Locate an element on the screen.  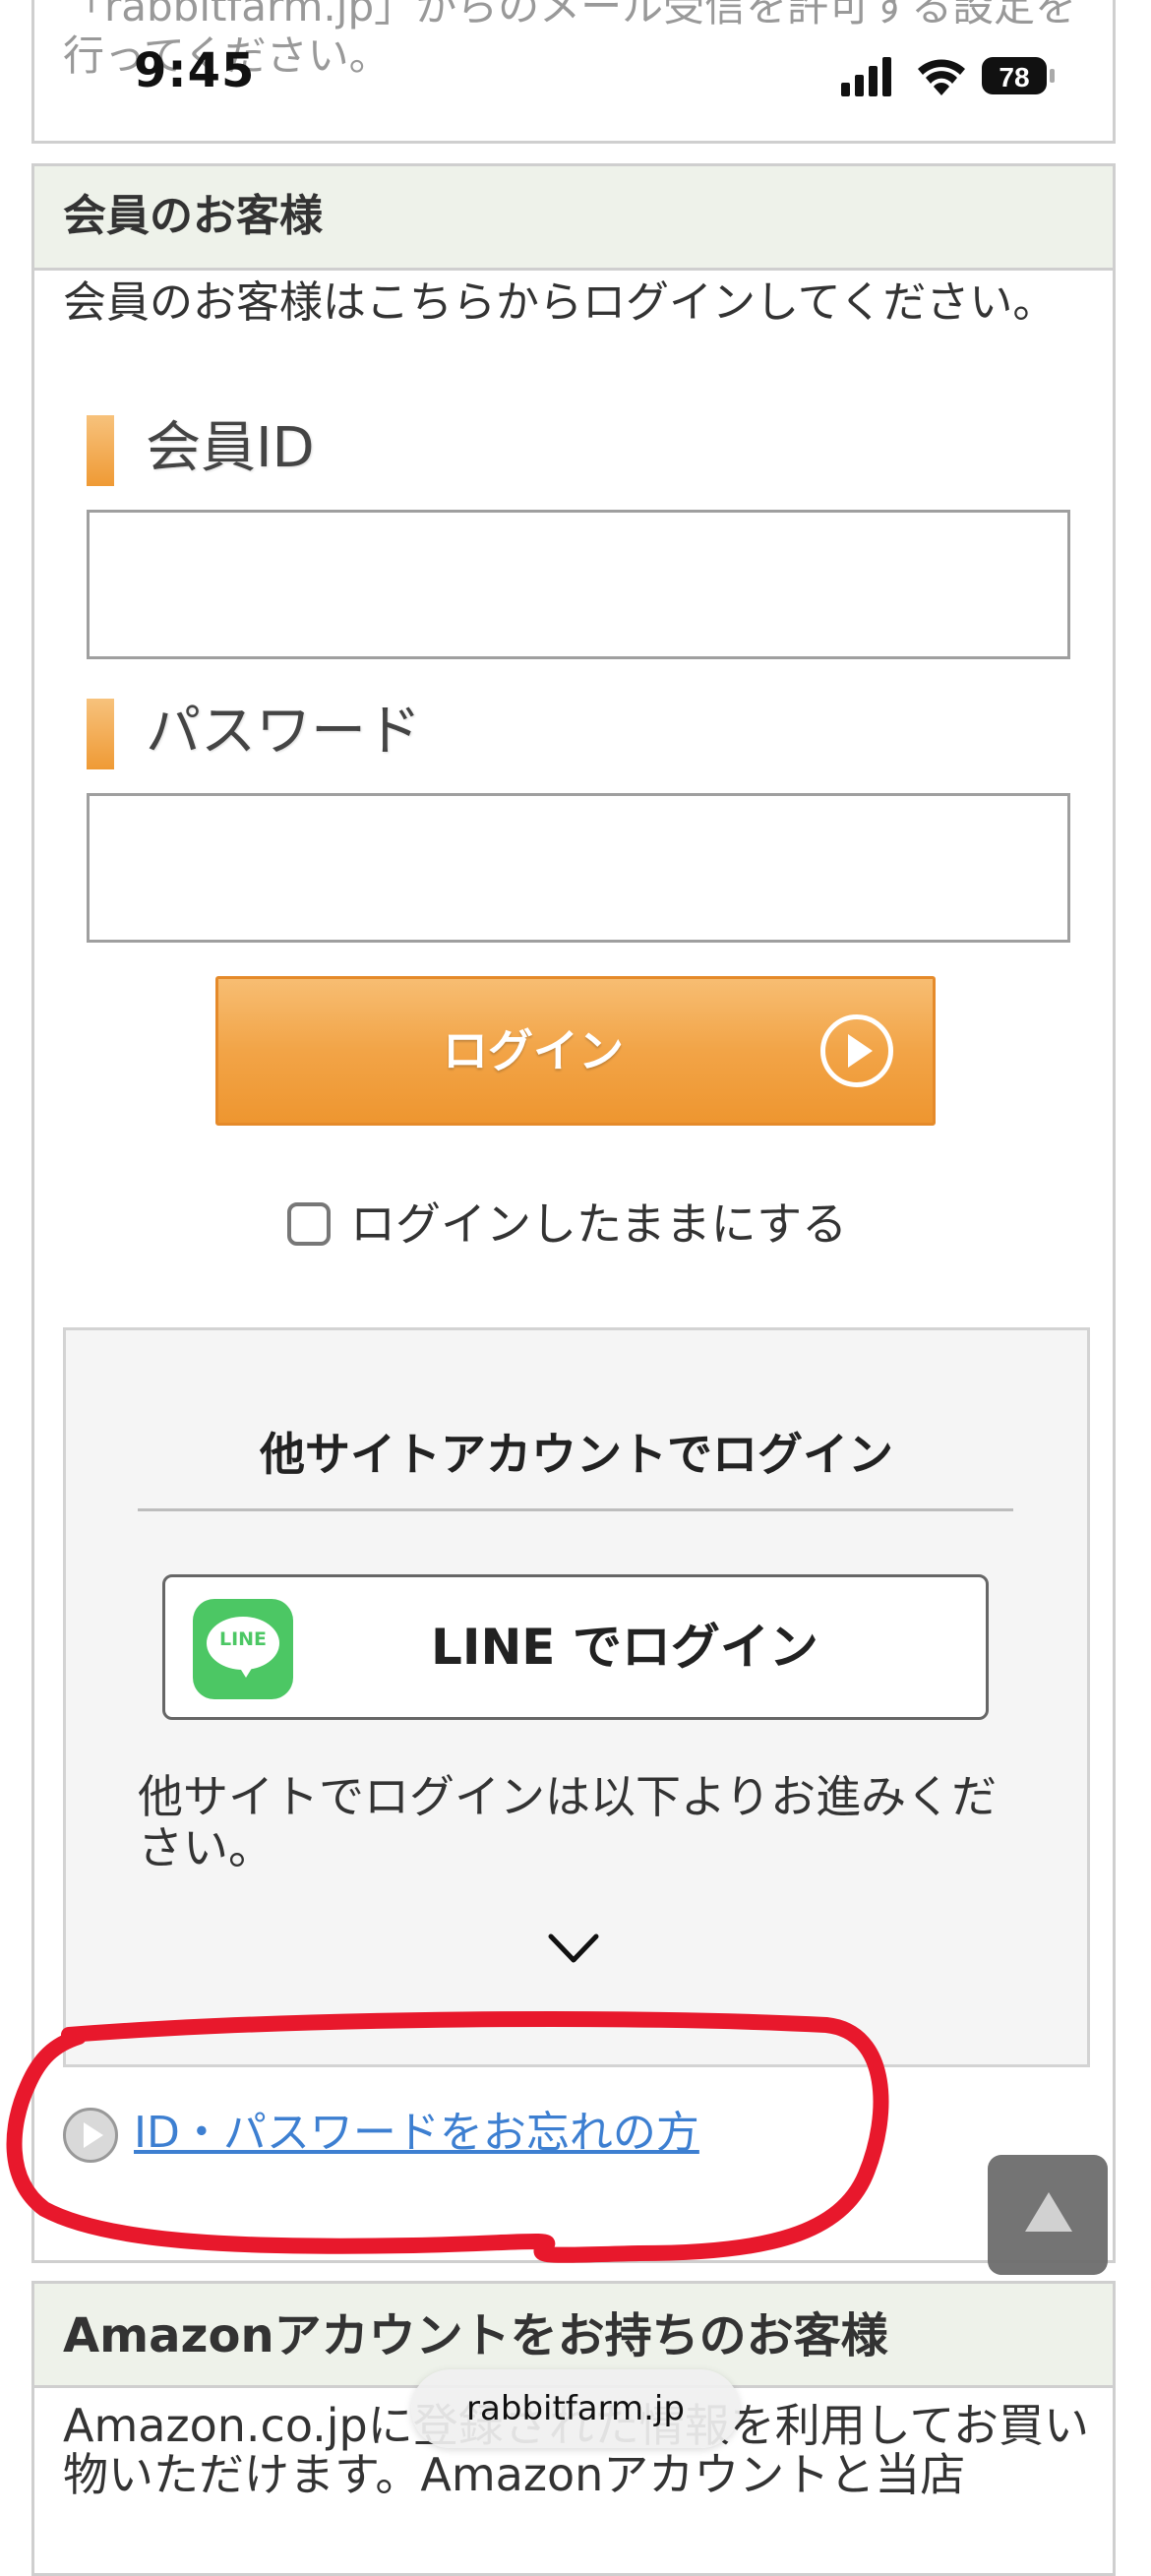
battery-icon: 78 is located at coordinates (1018, 75).